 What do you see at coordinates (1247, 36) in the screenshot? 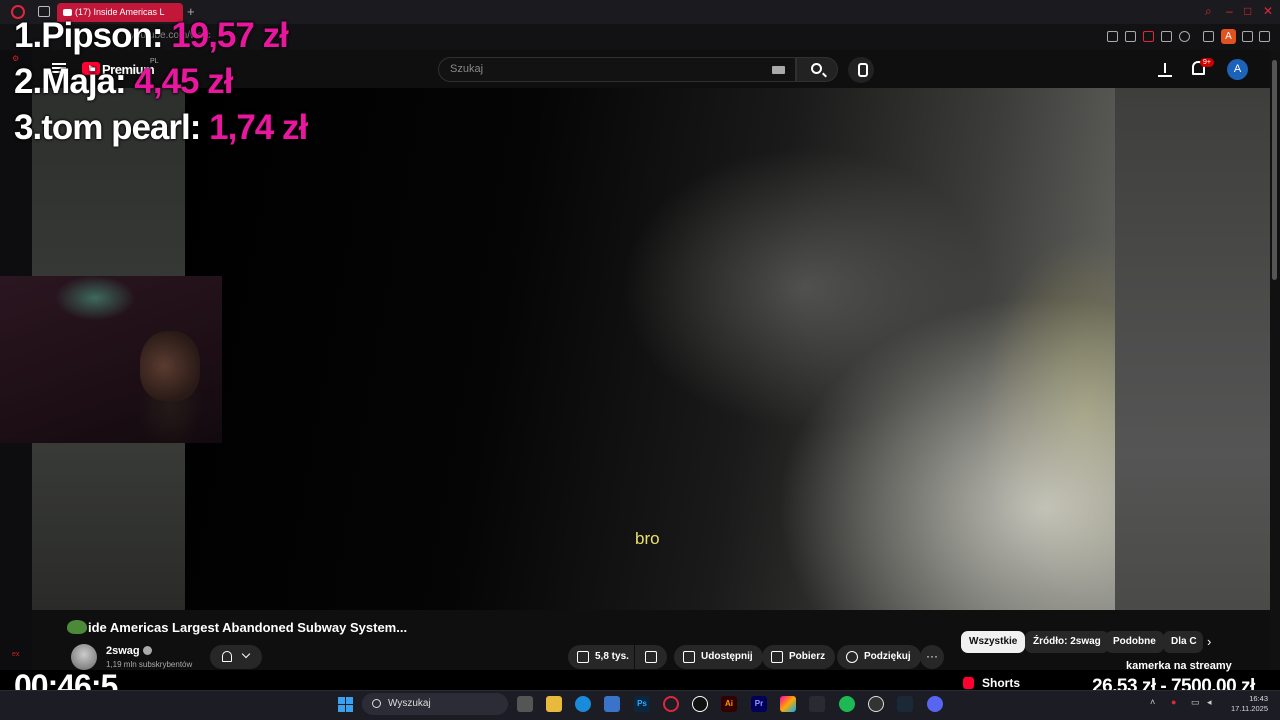
I see `downloads-icon` at bounding box center [1247, 36].